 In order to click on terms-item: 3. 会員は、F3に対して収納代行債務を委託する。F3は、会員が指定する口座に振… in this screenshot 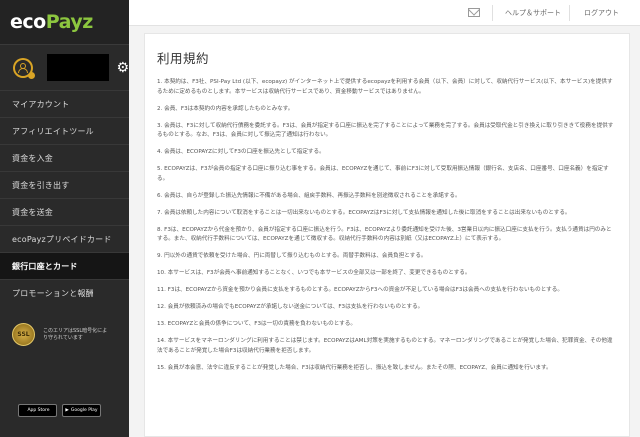, I will do `click(385, 130)`.